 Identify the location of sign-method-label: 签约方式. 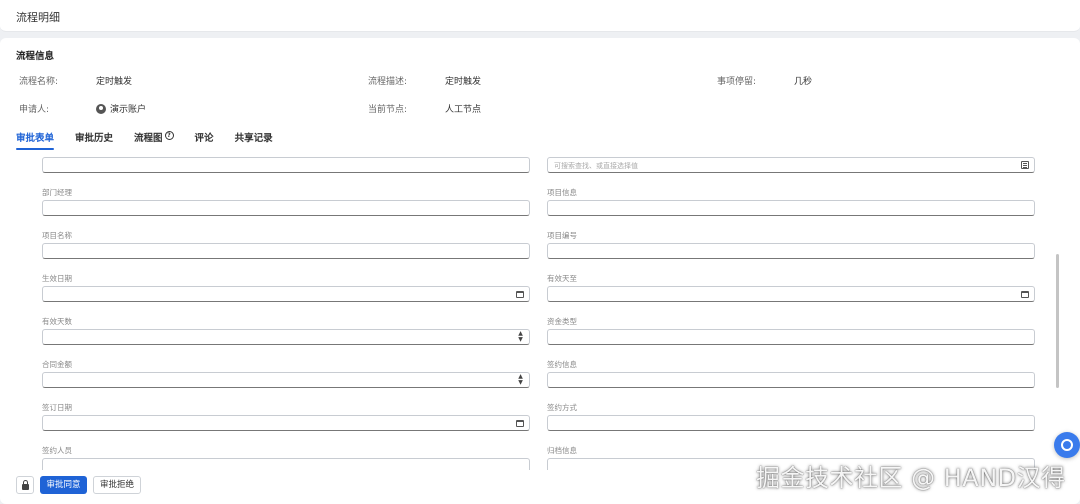
(562, 407).